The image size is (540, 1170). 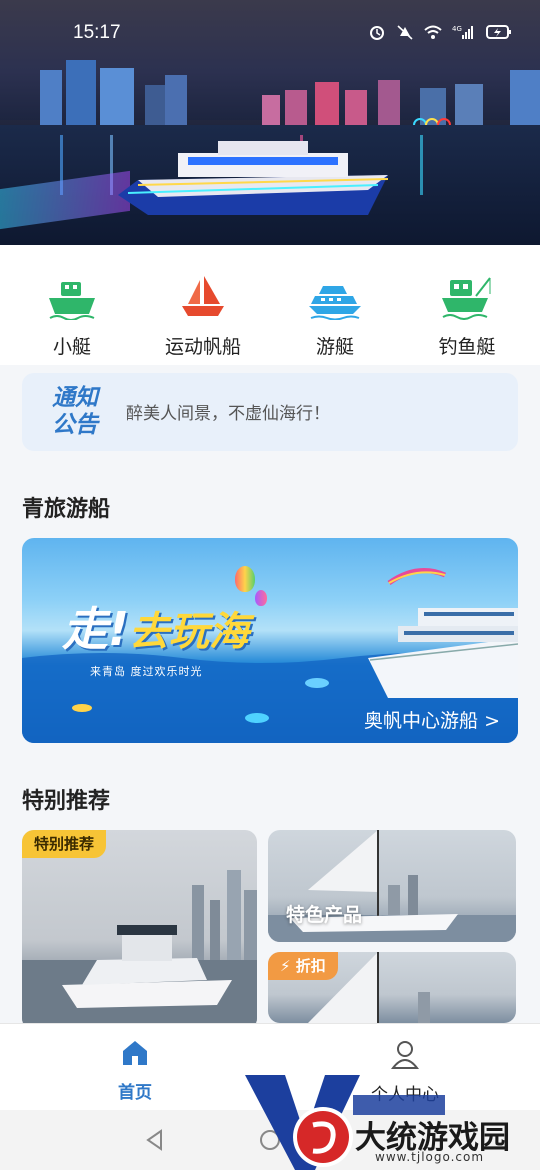 What do you see at coordinates (324, 915) in the screenshot?
I see `special-product-label: 特色产品` at bounding box center [324, 915].